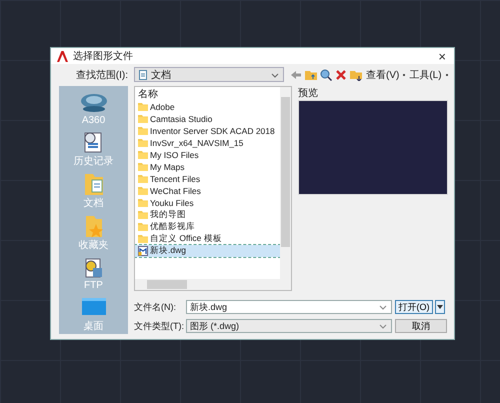  What do you see at coordinates (101, 75) in the screenshot?
I see `look-in-label: 查找范围(I):` at bounding box center [101, 75].